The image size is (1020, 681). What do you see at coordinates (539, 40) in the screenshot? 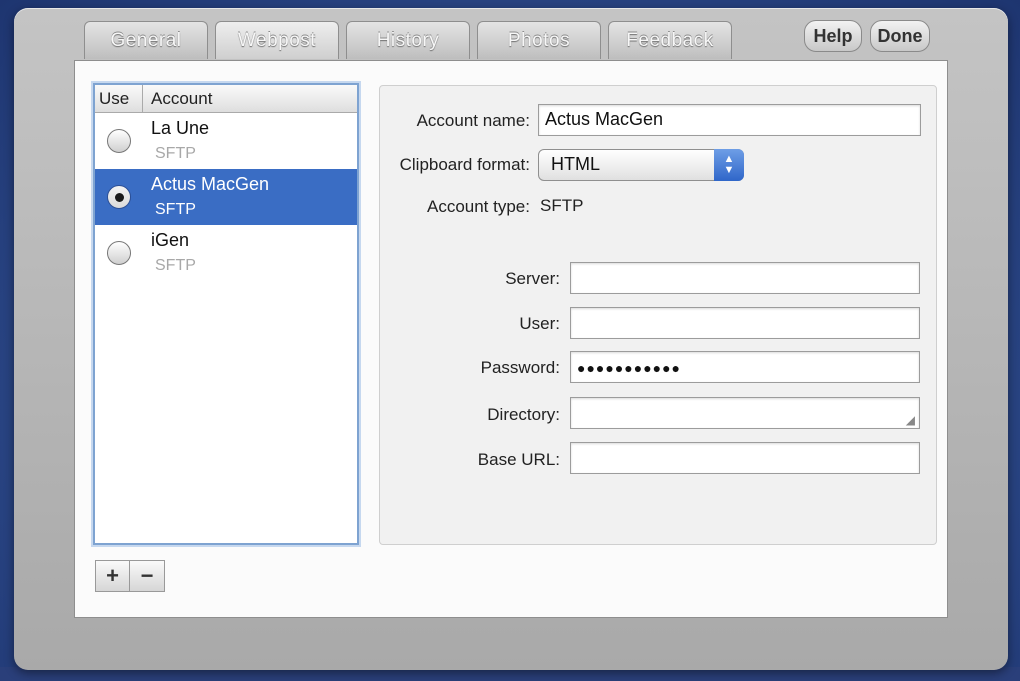
I see `tab-photos: Photos` at bounding box center [539, 40].